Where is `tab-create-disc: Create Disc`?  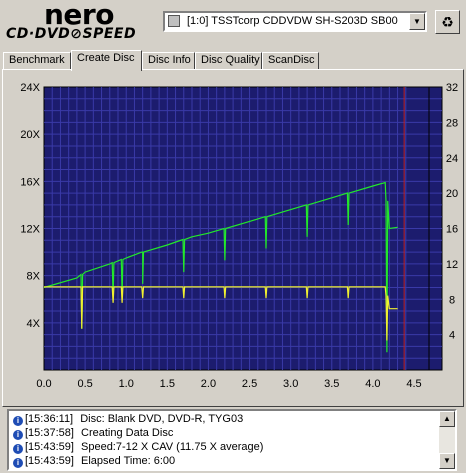 tab-create-disc: Create Disc is located at coordinates (106, 60).